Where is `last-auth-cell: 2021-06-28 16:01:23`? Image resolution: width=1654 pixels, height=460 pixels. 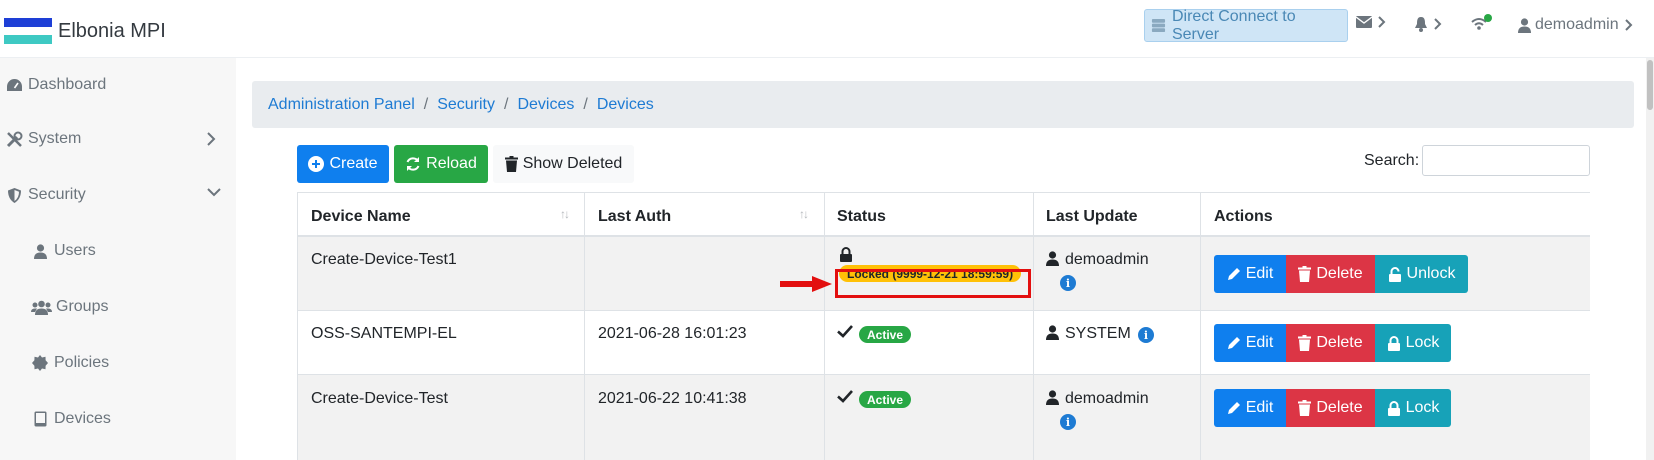 last-auth-cell: 2021-06-28 16:01:23 is located at coordinates (672, 333).